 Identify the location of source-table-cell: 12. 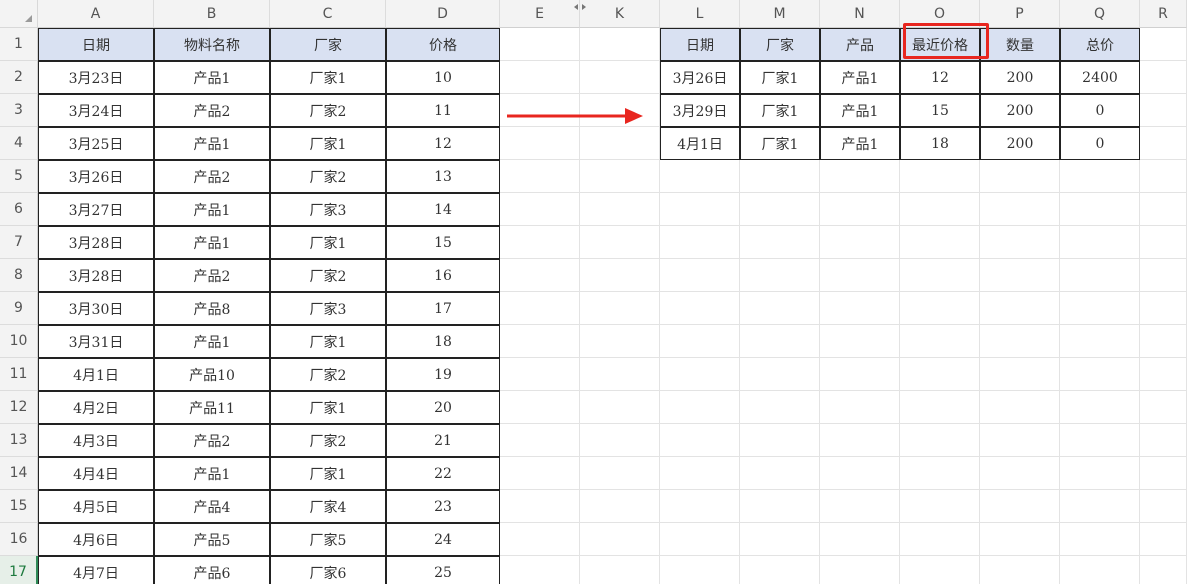
(443, 143).